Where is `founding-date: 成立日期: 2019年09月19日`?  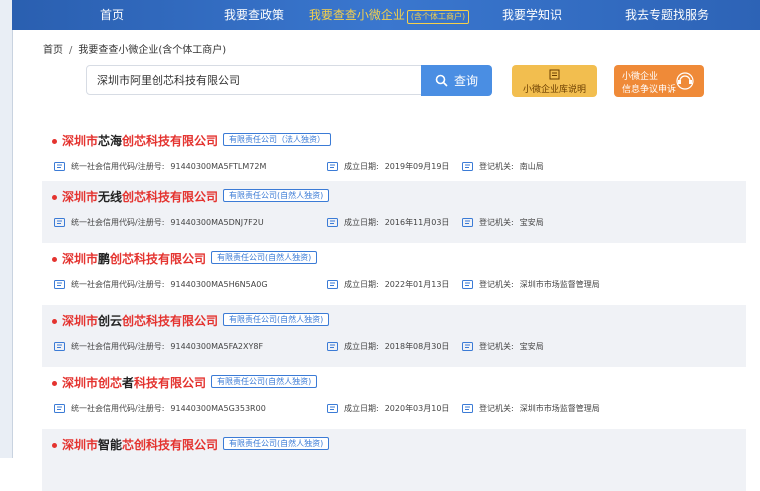
founding-date: 成立日期: 2019年09月19日 is located at coordinates (388, 166).